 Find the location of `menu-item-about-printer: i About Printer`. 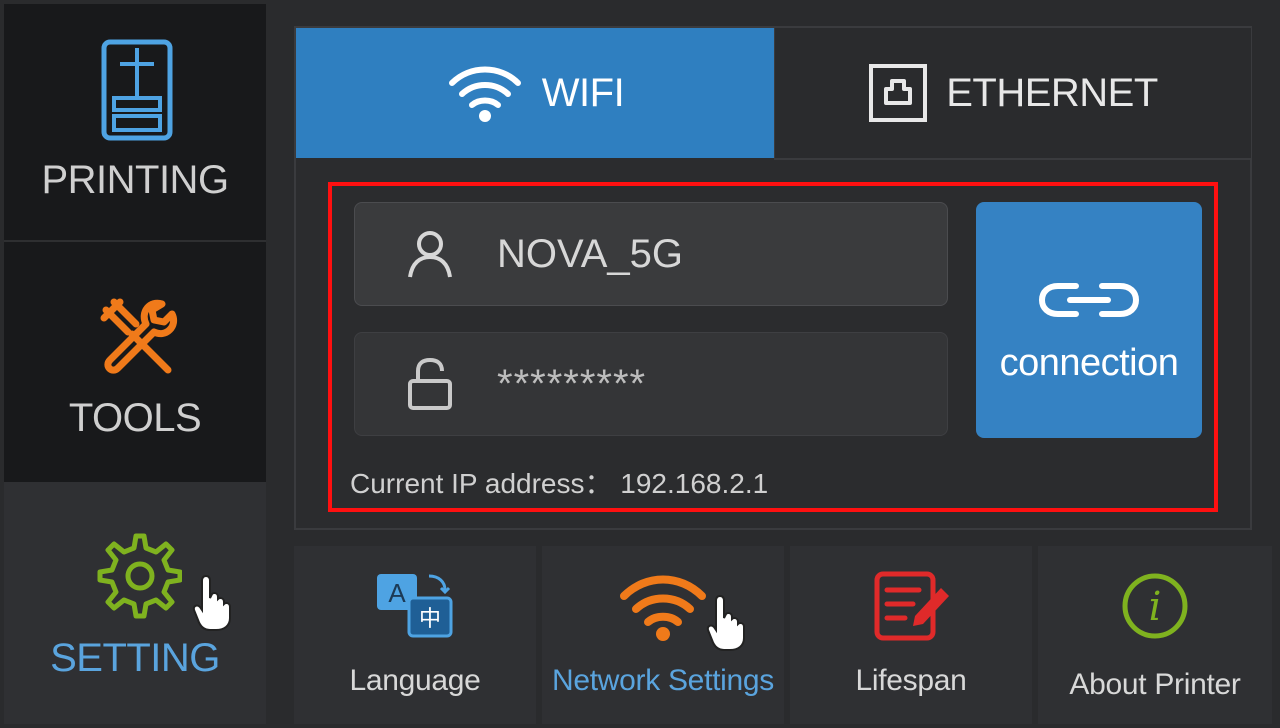

menu-item-about-printer: i About Printer is located at coordinates (1155, 635).